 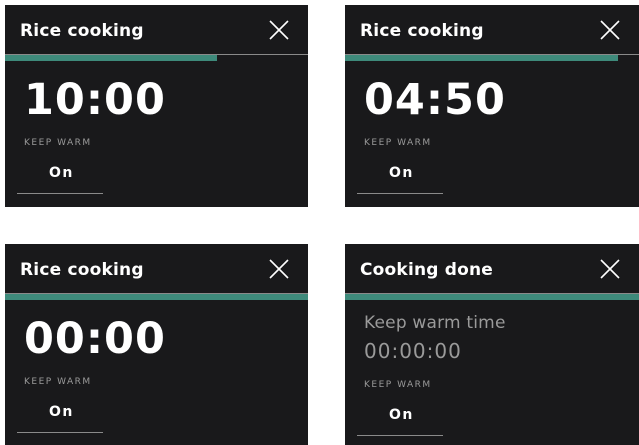 I want to click on keep-warm-time-label: Keep warm time, so click(x=435, y=323).